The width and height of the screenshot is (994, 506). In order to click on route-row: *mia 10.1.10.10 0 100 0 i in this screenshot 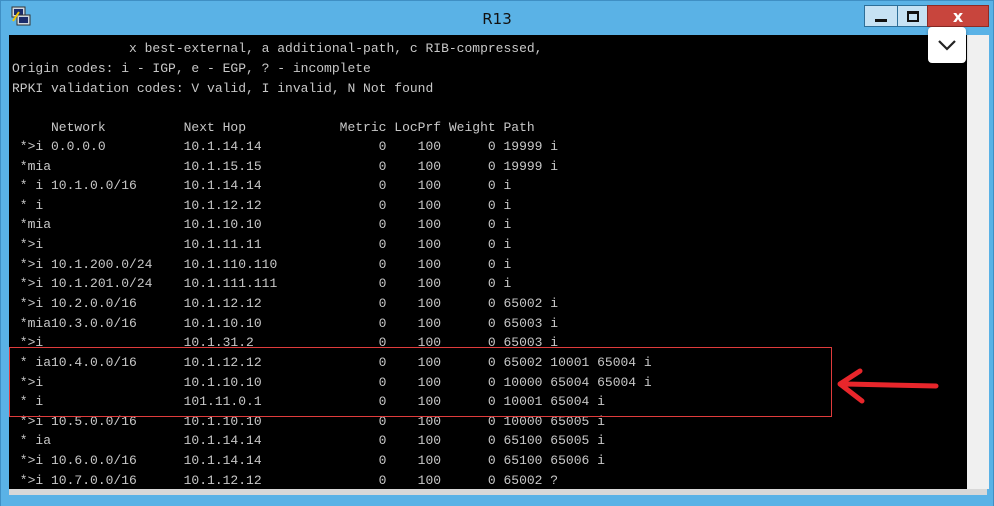, I will do `click(262, 224)`.